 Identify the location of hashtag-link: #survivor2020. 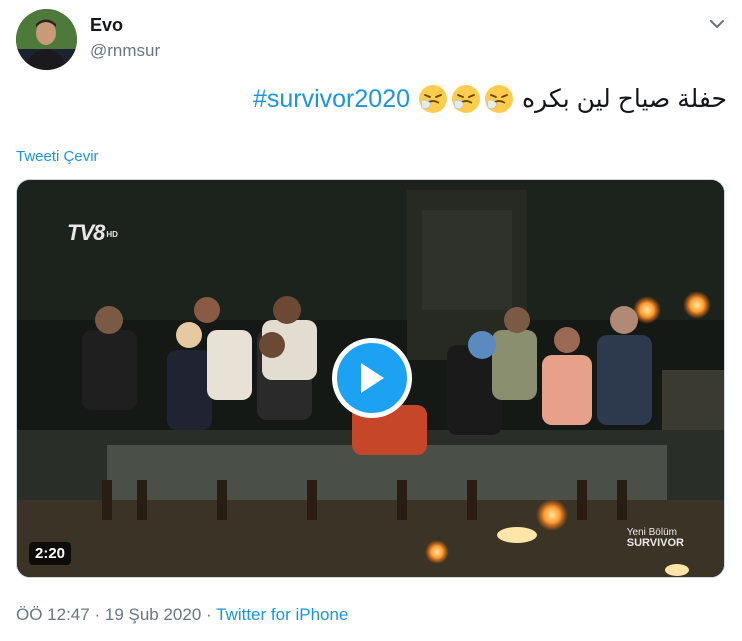
(331, 99).